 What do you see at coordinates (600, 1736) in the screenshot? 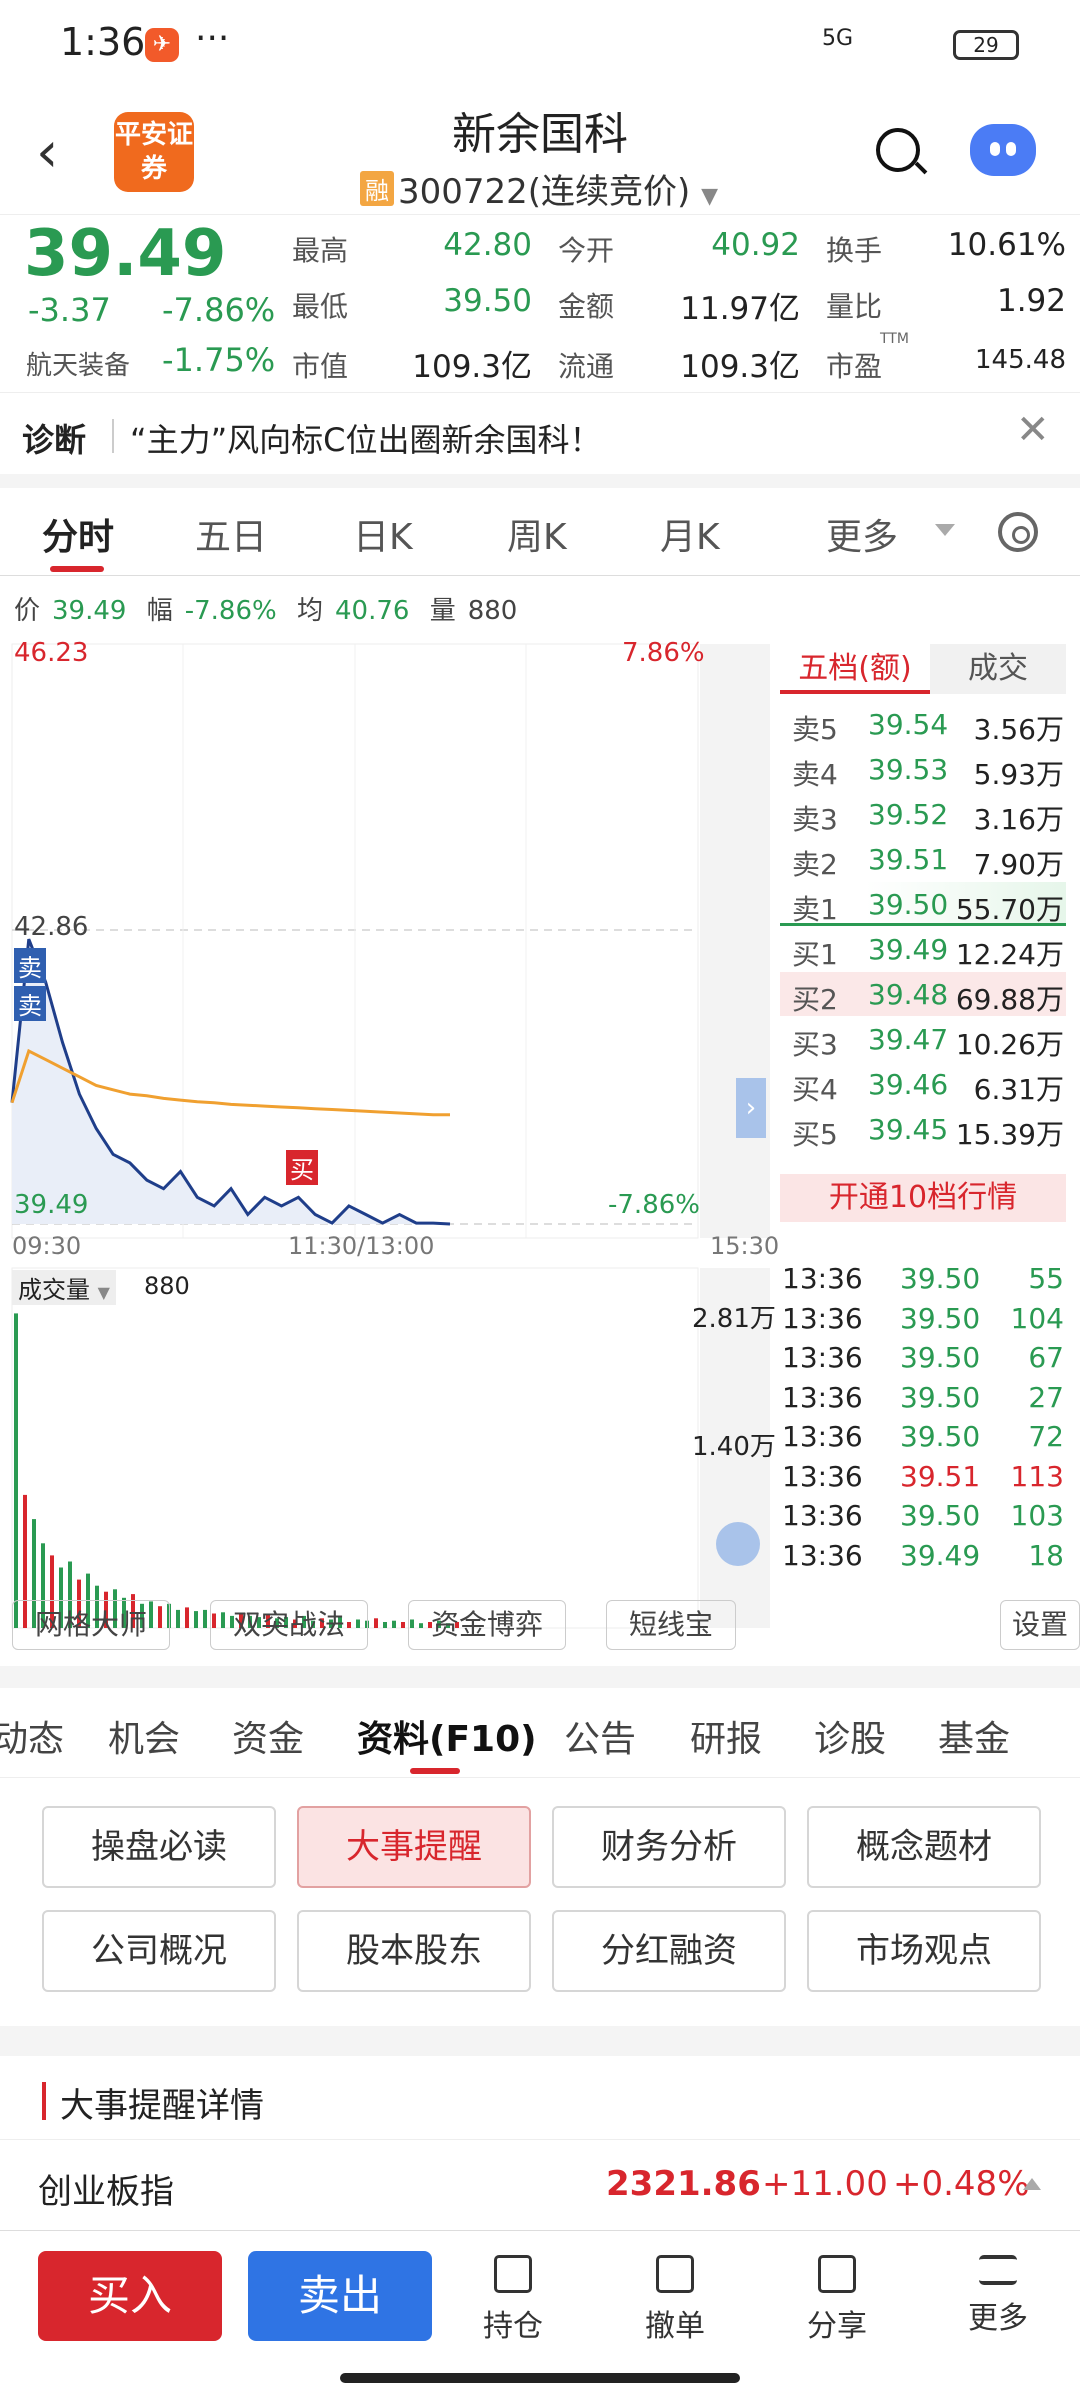
I see `tab-announcements: 公告` at bounding box center [600, 1736].